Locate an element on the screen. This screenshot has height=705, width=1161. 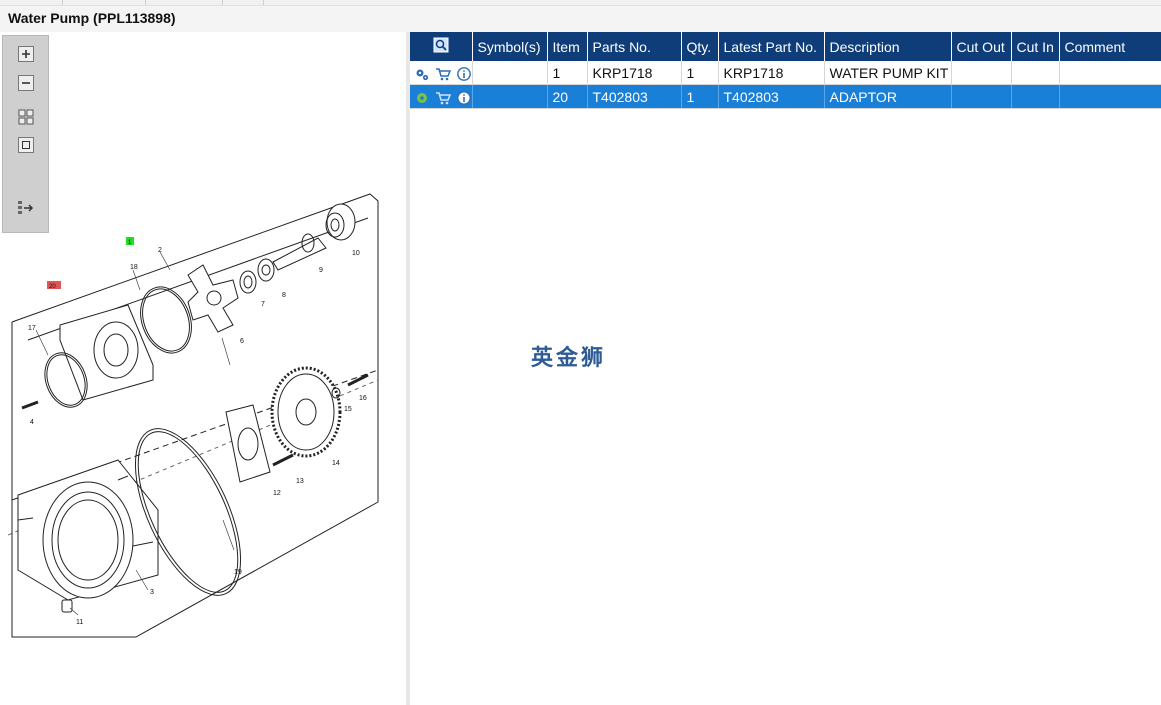
cell-parts-no: T402803 is located at coordinates (634, 96).